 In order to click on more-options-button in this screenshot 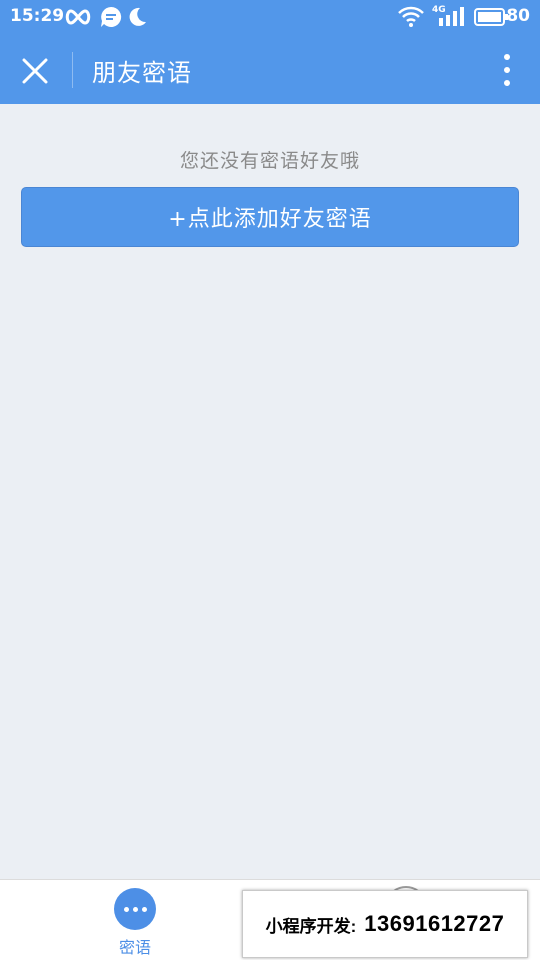, I will do `click(507, 70)`.